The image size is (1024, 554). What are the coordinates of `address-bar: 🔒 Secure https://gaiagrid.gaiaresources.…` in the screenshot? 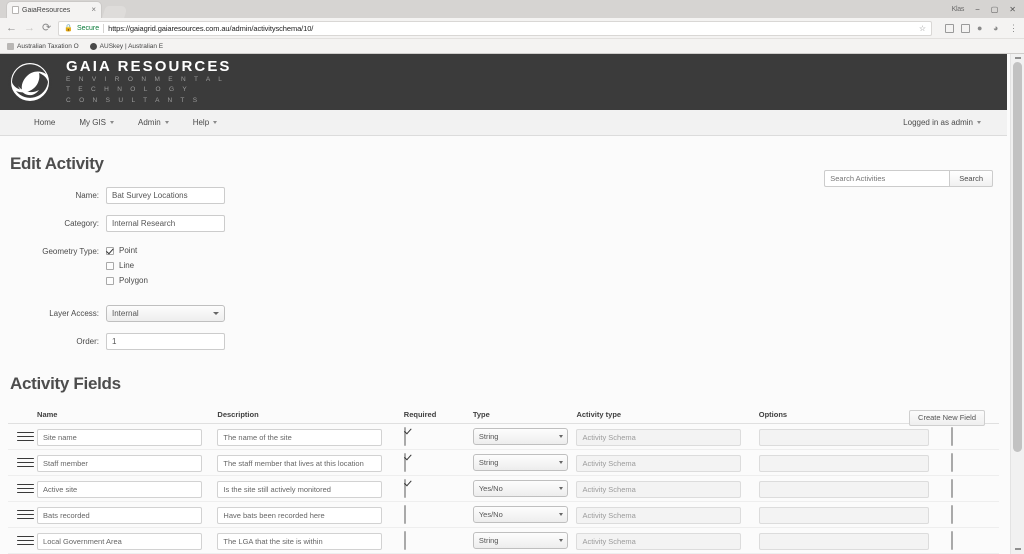 It's located at (495, 28).